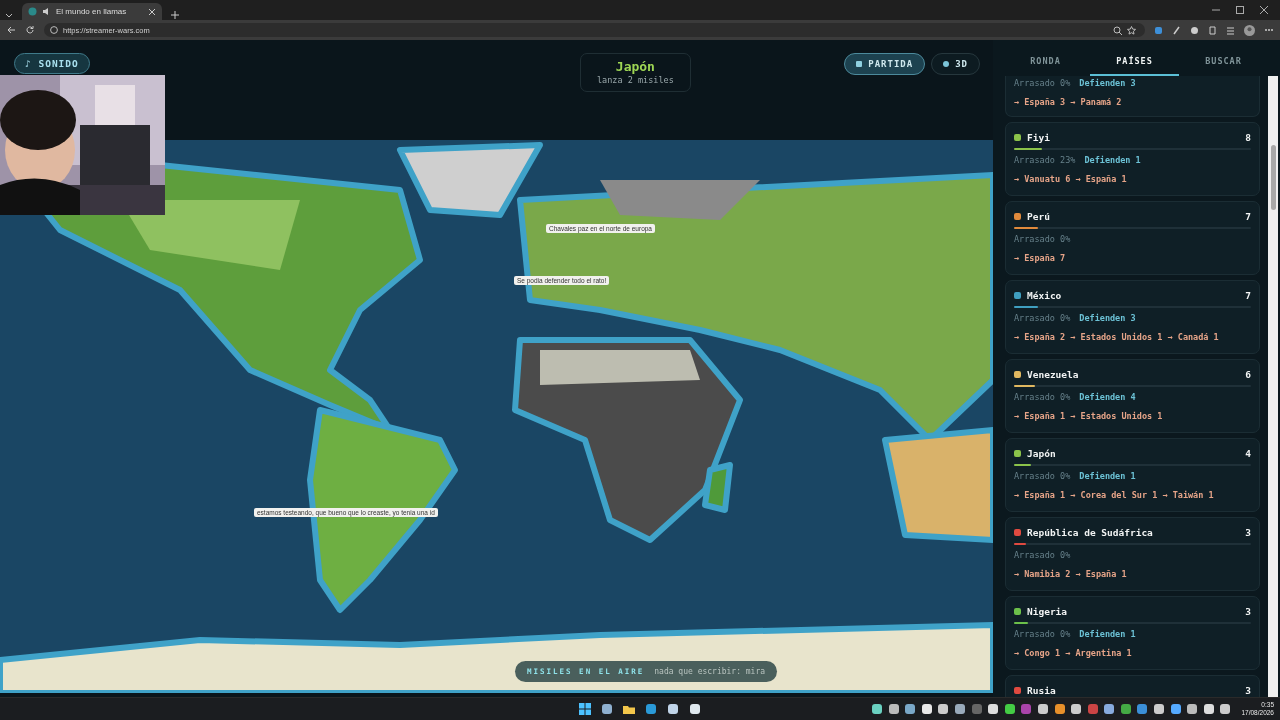 This screenshot has width=1280, height=720. Describe the element at coordinates (1132, 102) in the screenshot. I see `target-list: → España 3 → Panamá 2` at that location.